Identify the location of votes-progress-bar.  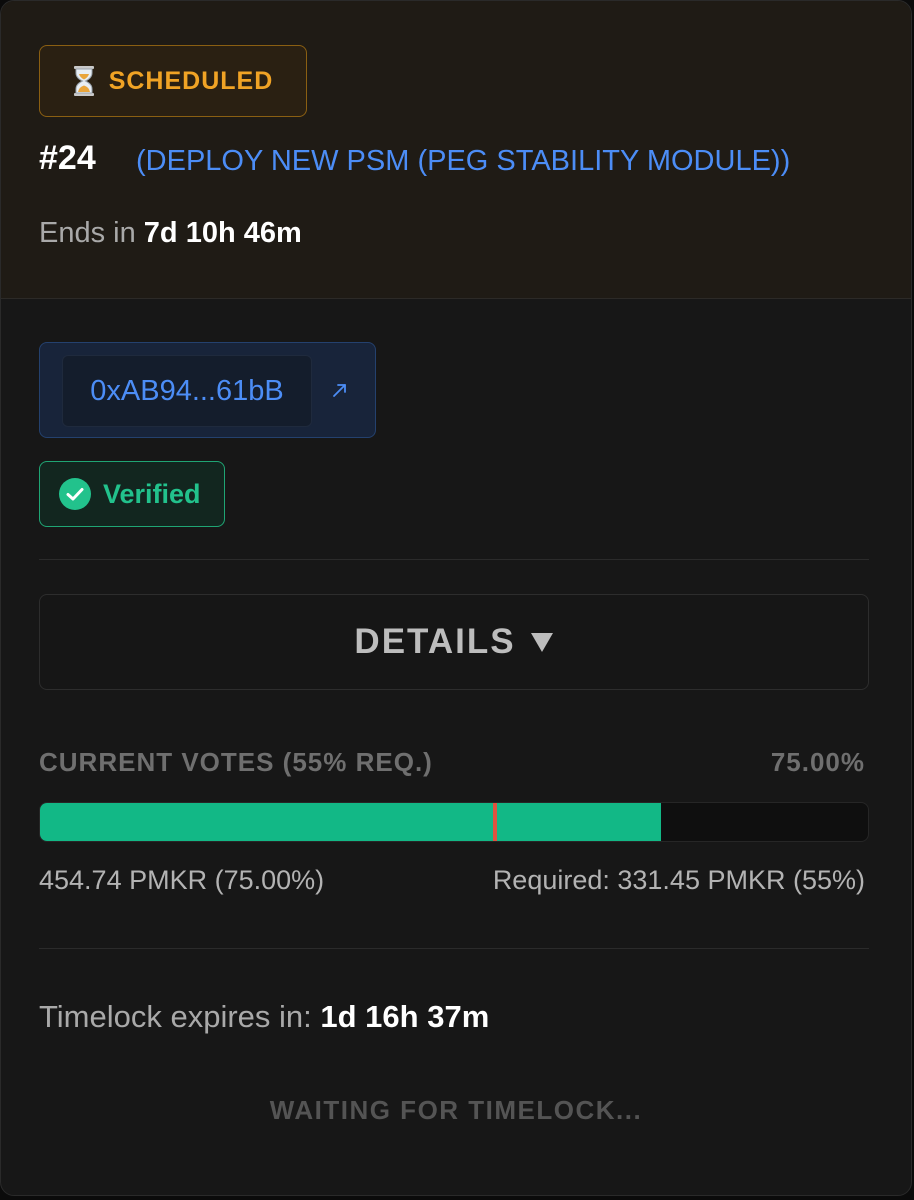
(454, 822).